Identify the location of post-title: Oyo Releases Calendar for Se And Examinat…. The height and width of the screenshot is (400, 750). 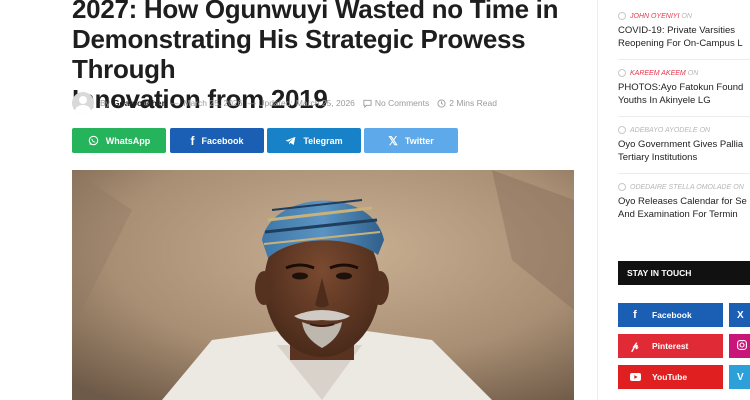
(684, 208).